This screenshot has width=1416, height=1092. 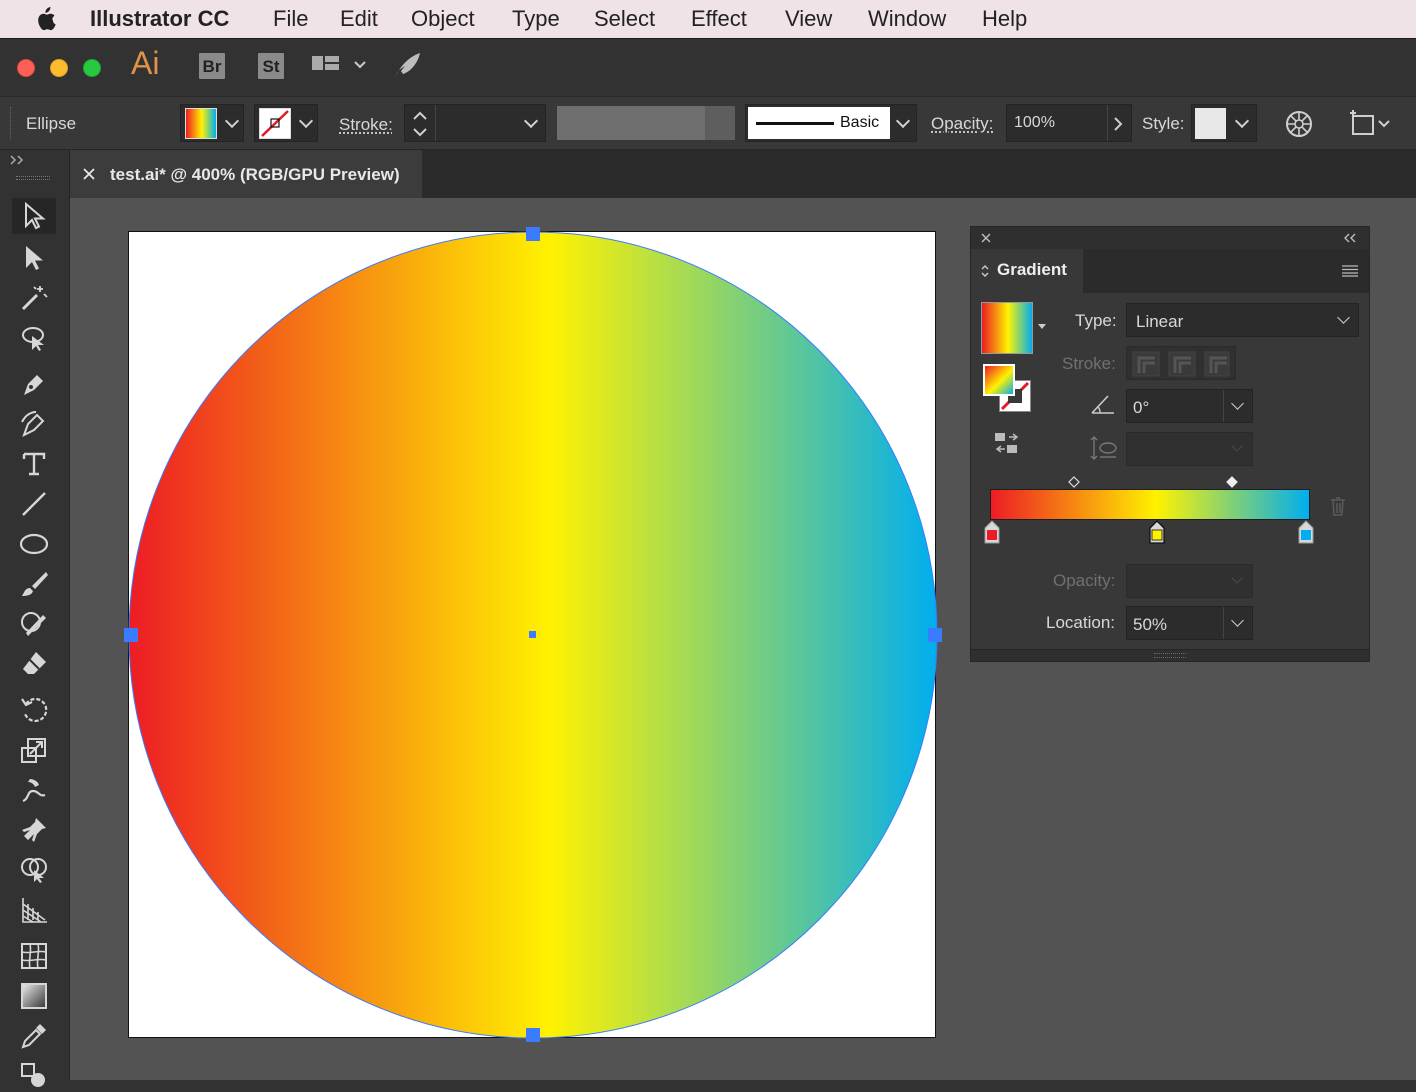 What do you see at coordinates (1299, 124) in the screenshot?
I see `recolor-artwork-icon` at bounding box center [1299, 124].